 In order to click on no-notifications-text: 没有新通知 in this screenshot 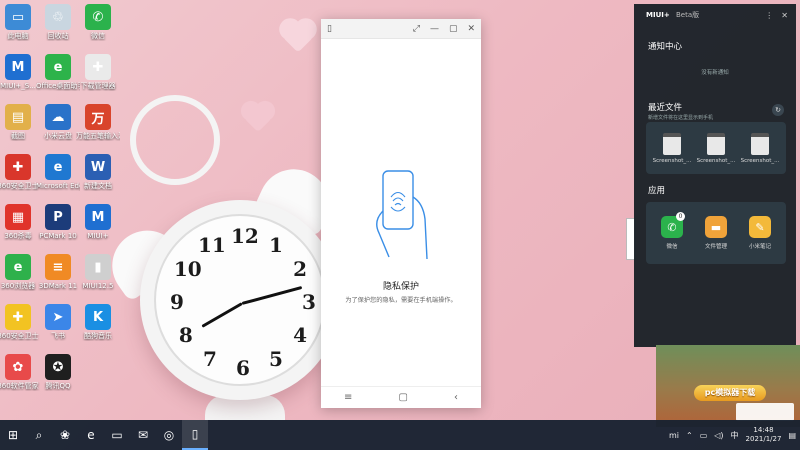, I will do `click(715, 73)`.